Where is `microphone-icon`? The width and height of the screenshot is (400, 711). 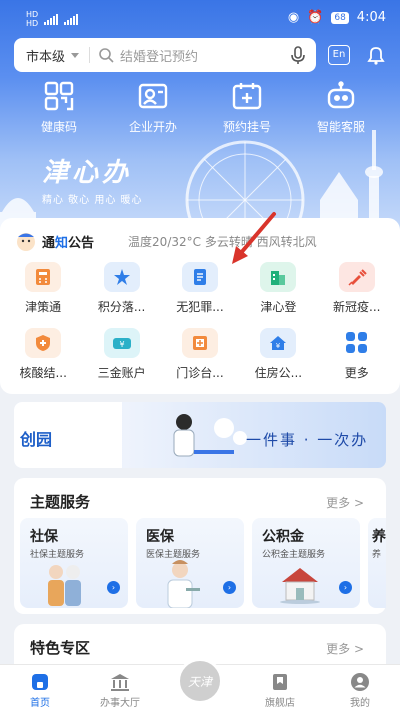
microphone-icon is located at coordinates (298, 55).